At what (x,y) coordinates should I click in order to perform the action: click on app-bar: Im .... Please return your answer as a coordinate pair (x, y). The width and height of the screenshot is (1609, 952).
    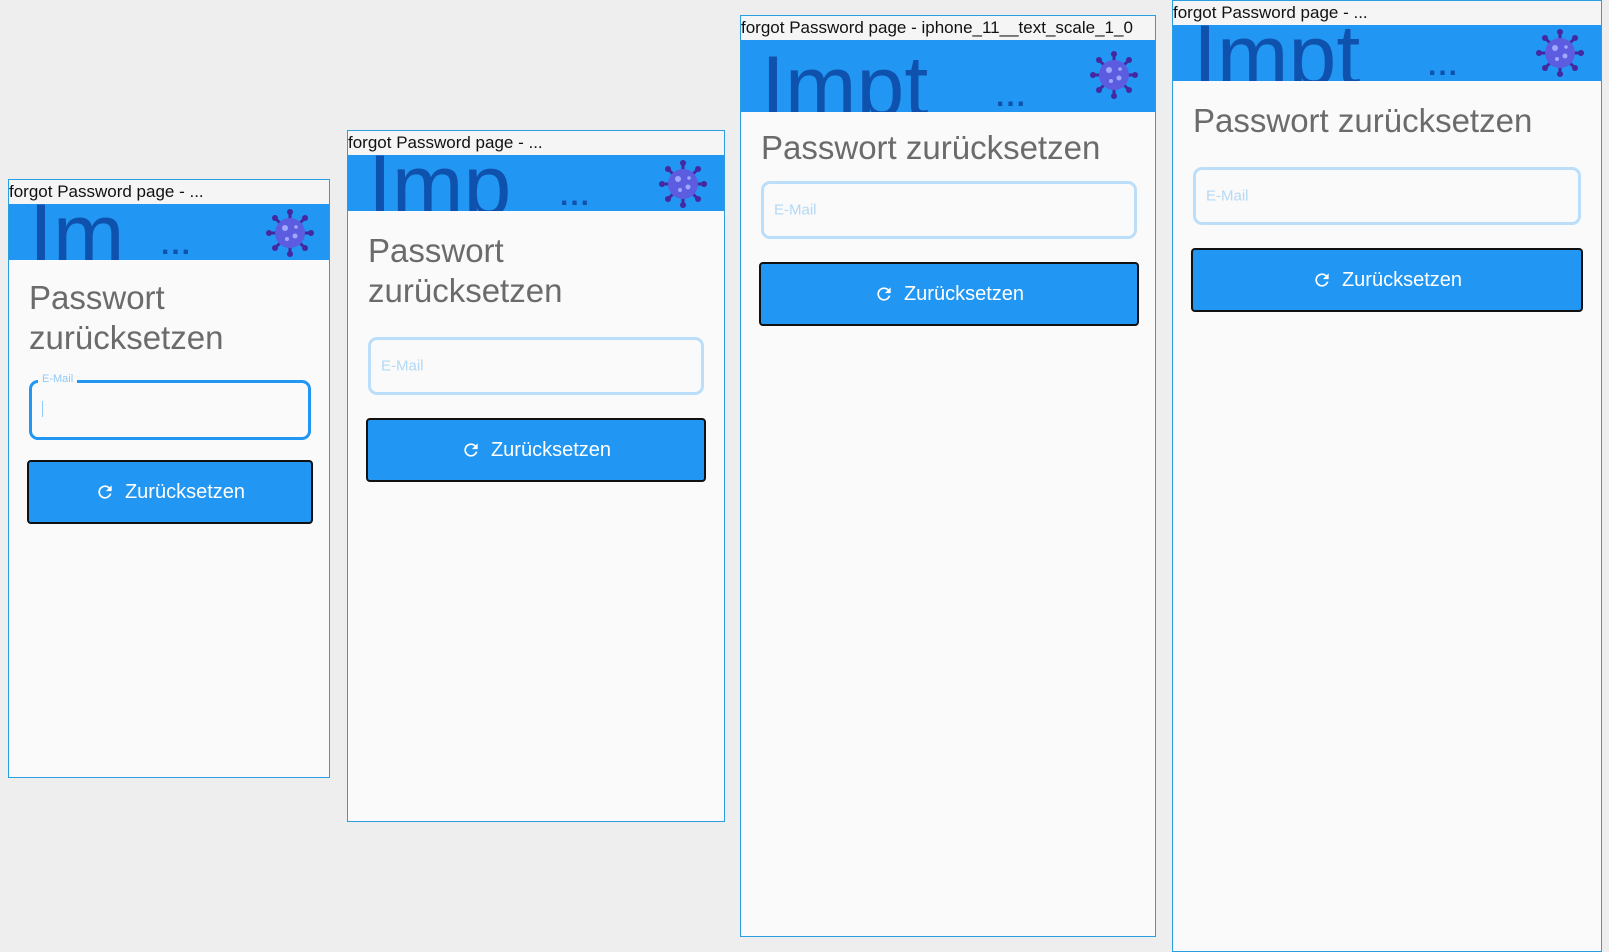
    Looking at the image, I should click on (169, 232).